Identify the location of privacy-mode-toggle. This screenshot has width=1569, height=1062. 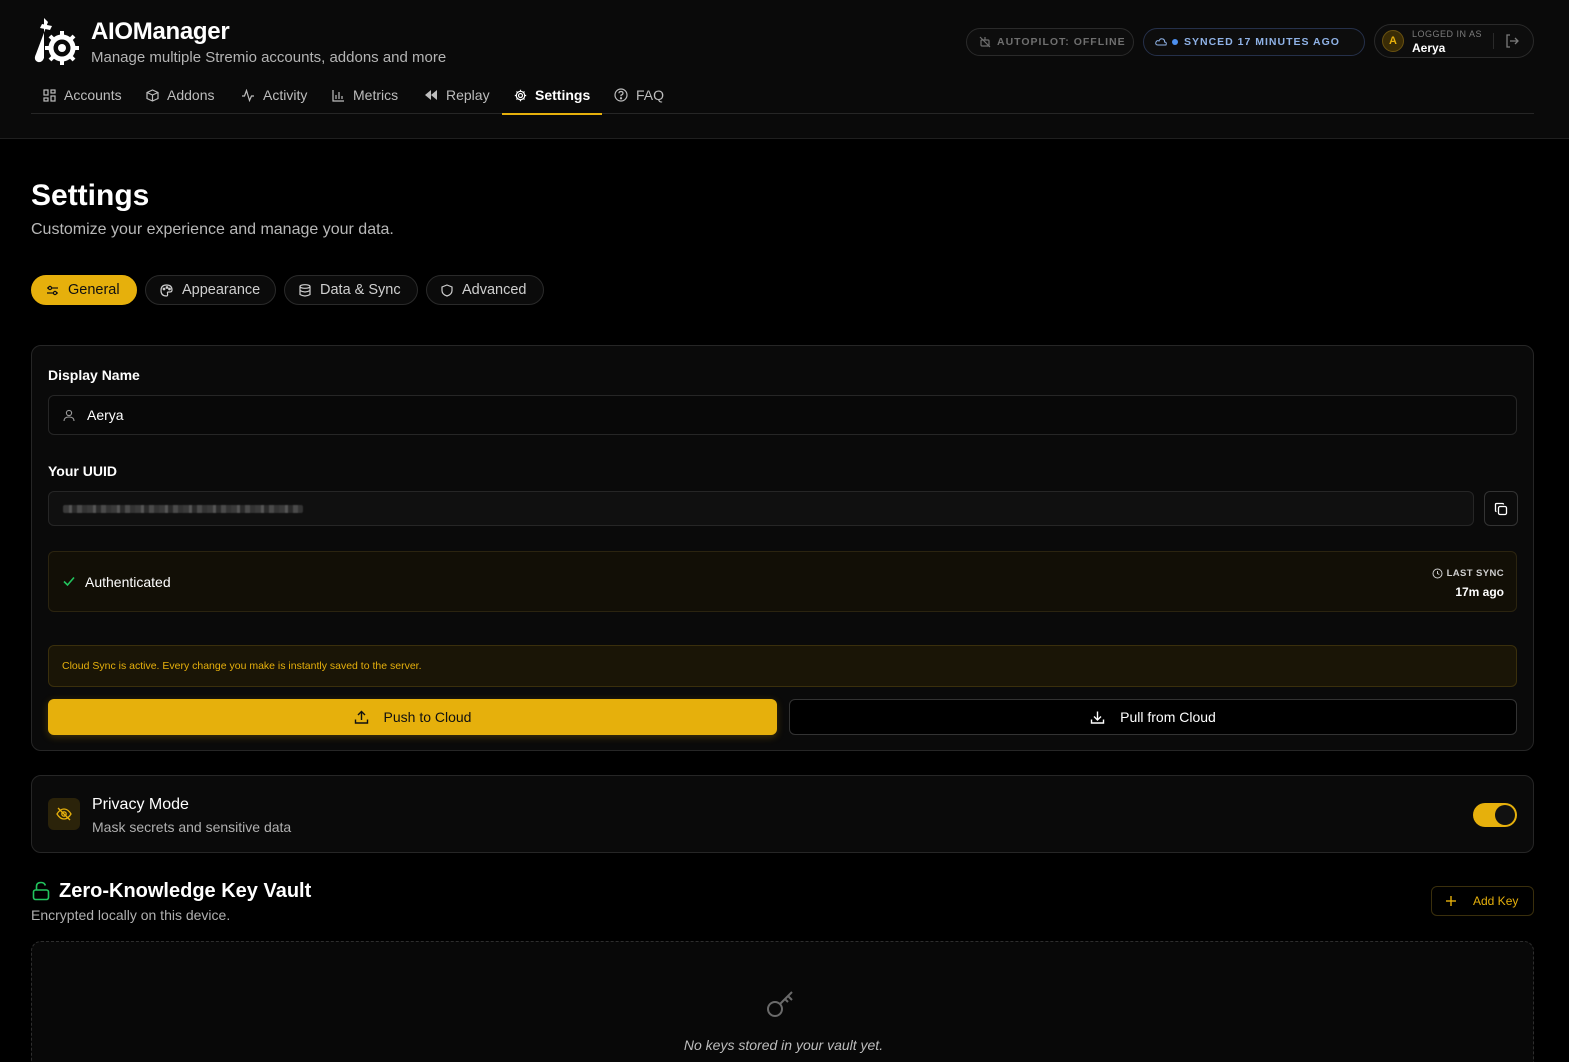
(1495, 815).